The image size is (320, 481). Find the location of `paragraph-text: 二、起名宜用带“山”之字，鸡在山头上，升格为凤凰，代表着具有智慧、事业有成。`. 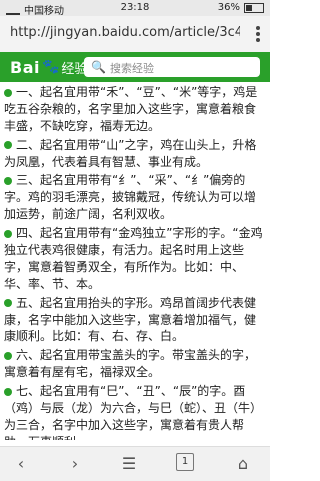

paragraph-text: 二、起名宜用带“山”之字，鸡在山头上，升格为凤凰，代表着具有智慧、事业有成。 is located at coordinates (130, 153).